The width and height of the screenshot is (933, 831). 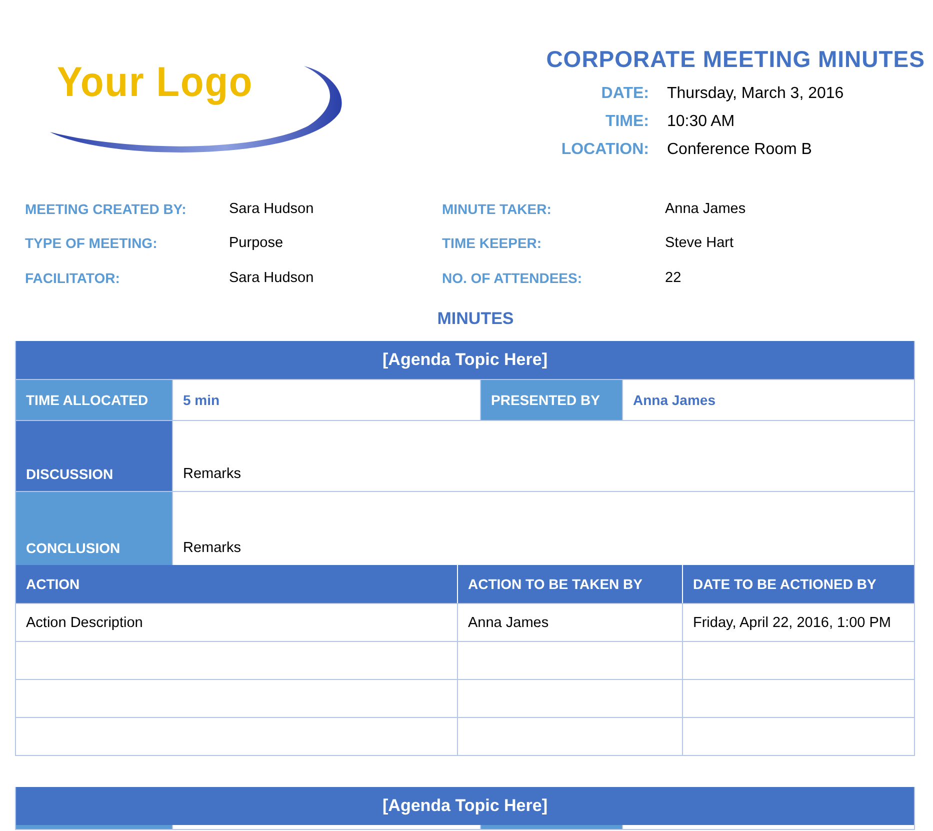 I want to click on label-cell: DISCUSSION, so click(x=94, y=456).